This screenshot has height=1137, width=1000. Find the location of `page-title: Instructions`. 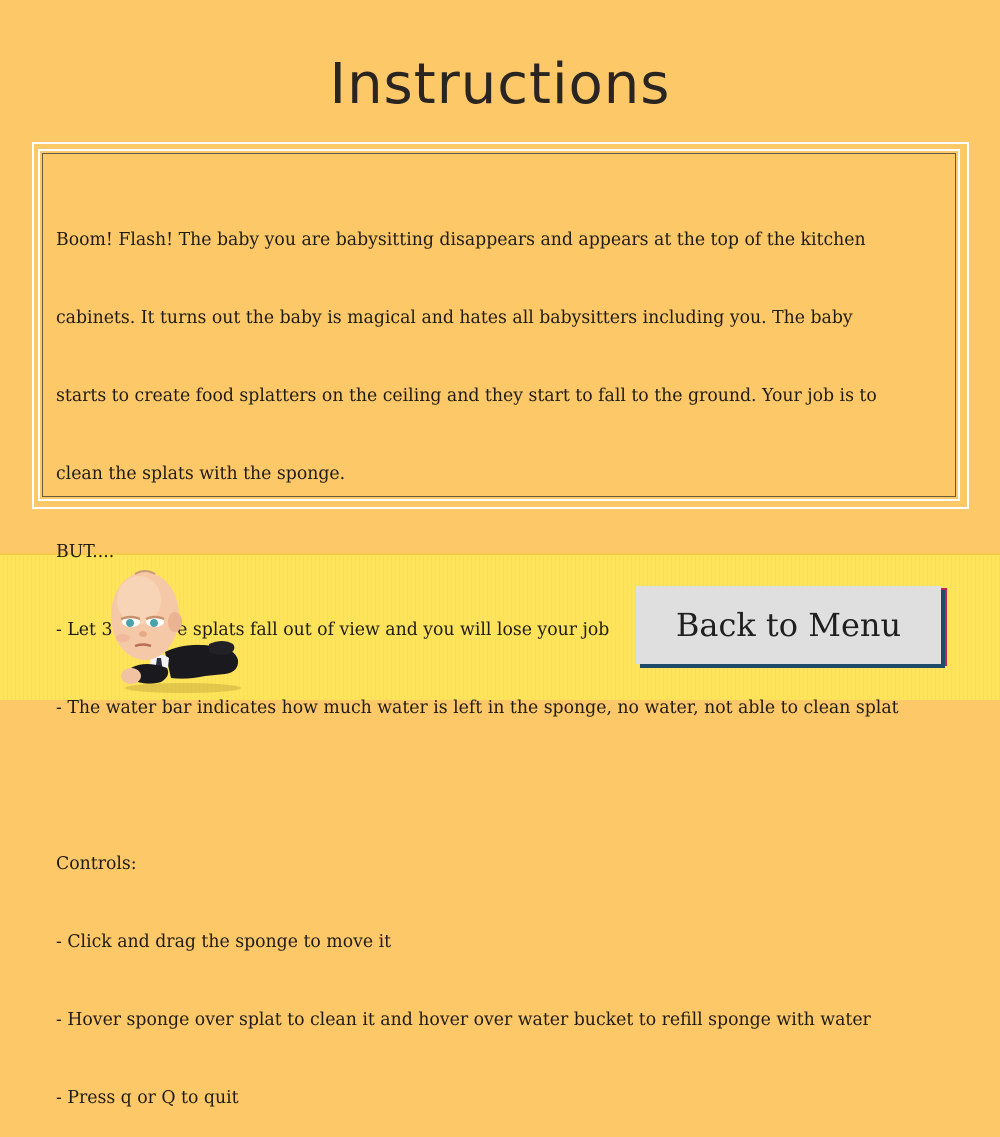

page-title: Instructions is located at coordinates (500, 84).